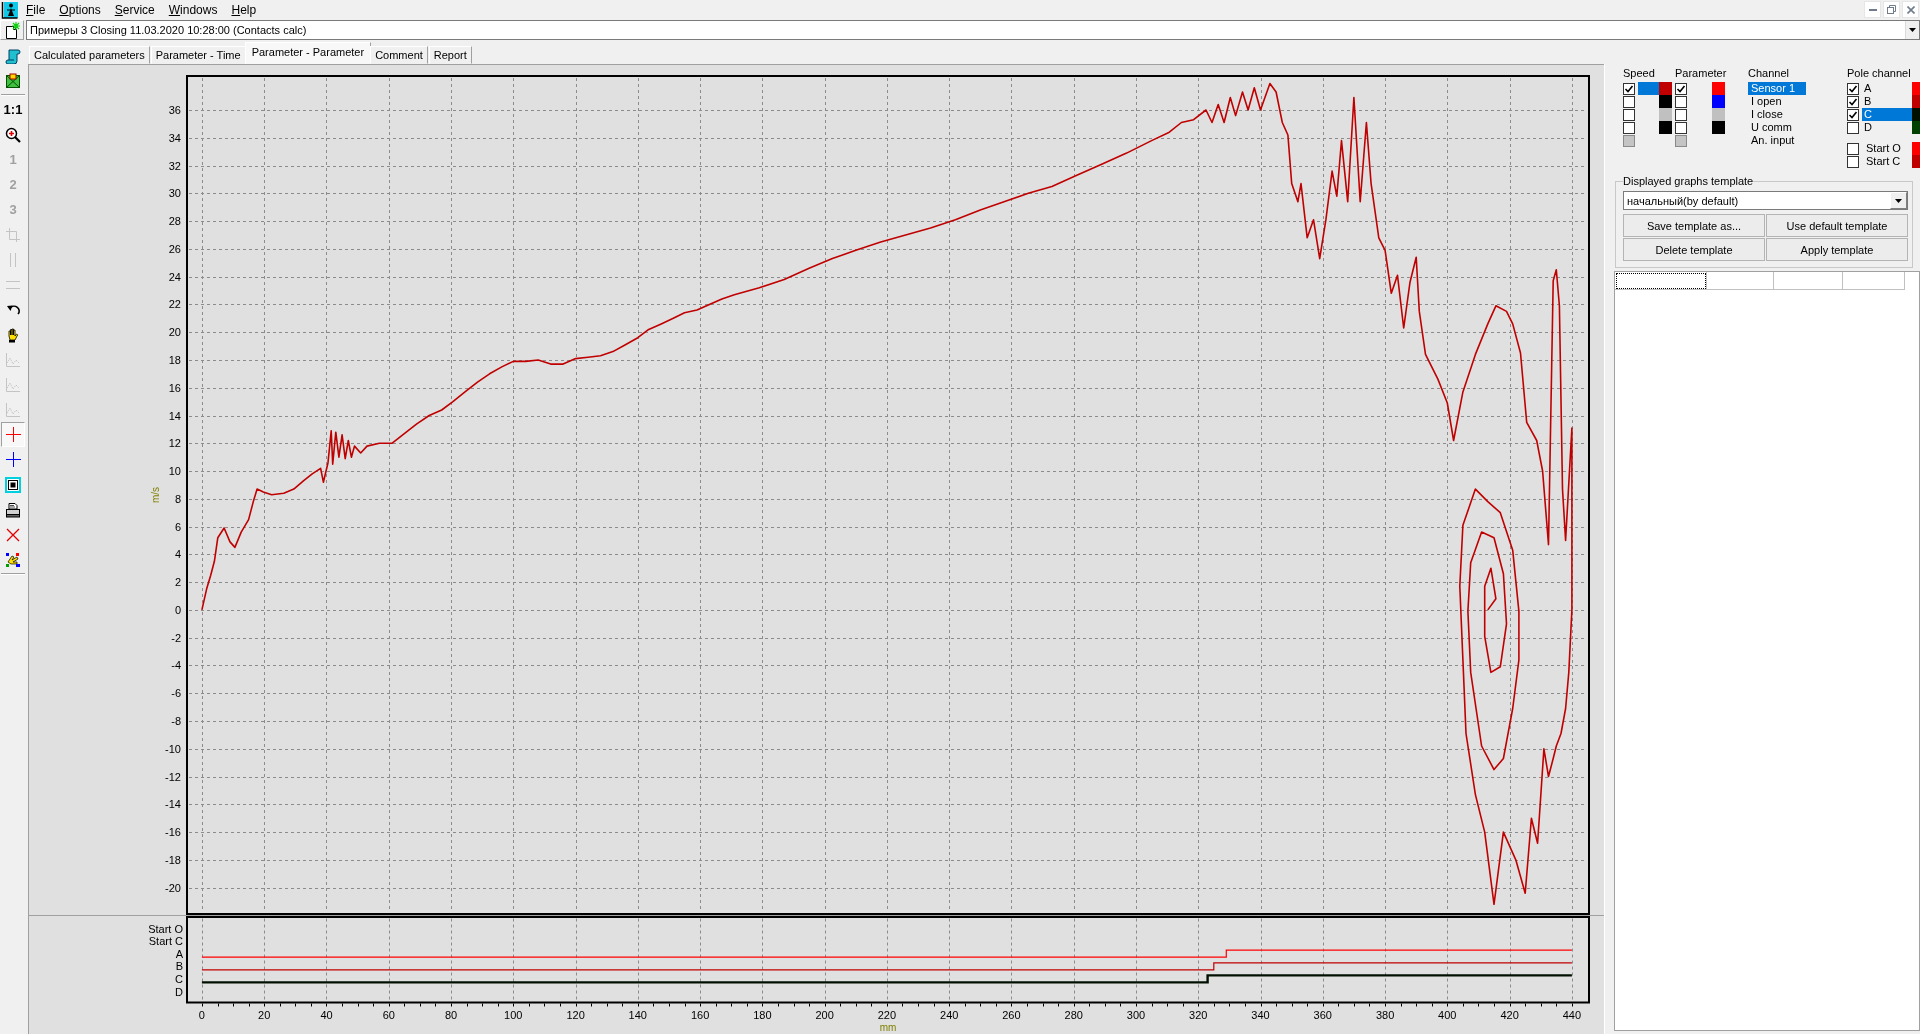 This screenshot has width=1920, height=1034. Describe the element at coordinates (174, 276) in the screenshot. I see `y-tick-label: 24` at that location.